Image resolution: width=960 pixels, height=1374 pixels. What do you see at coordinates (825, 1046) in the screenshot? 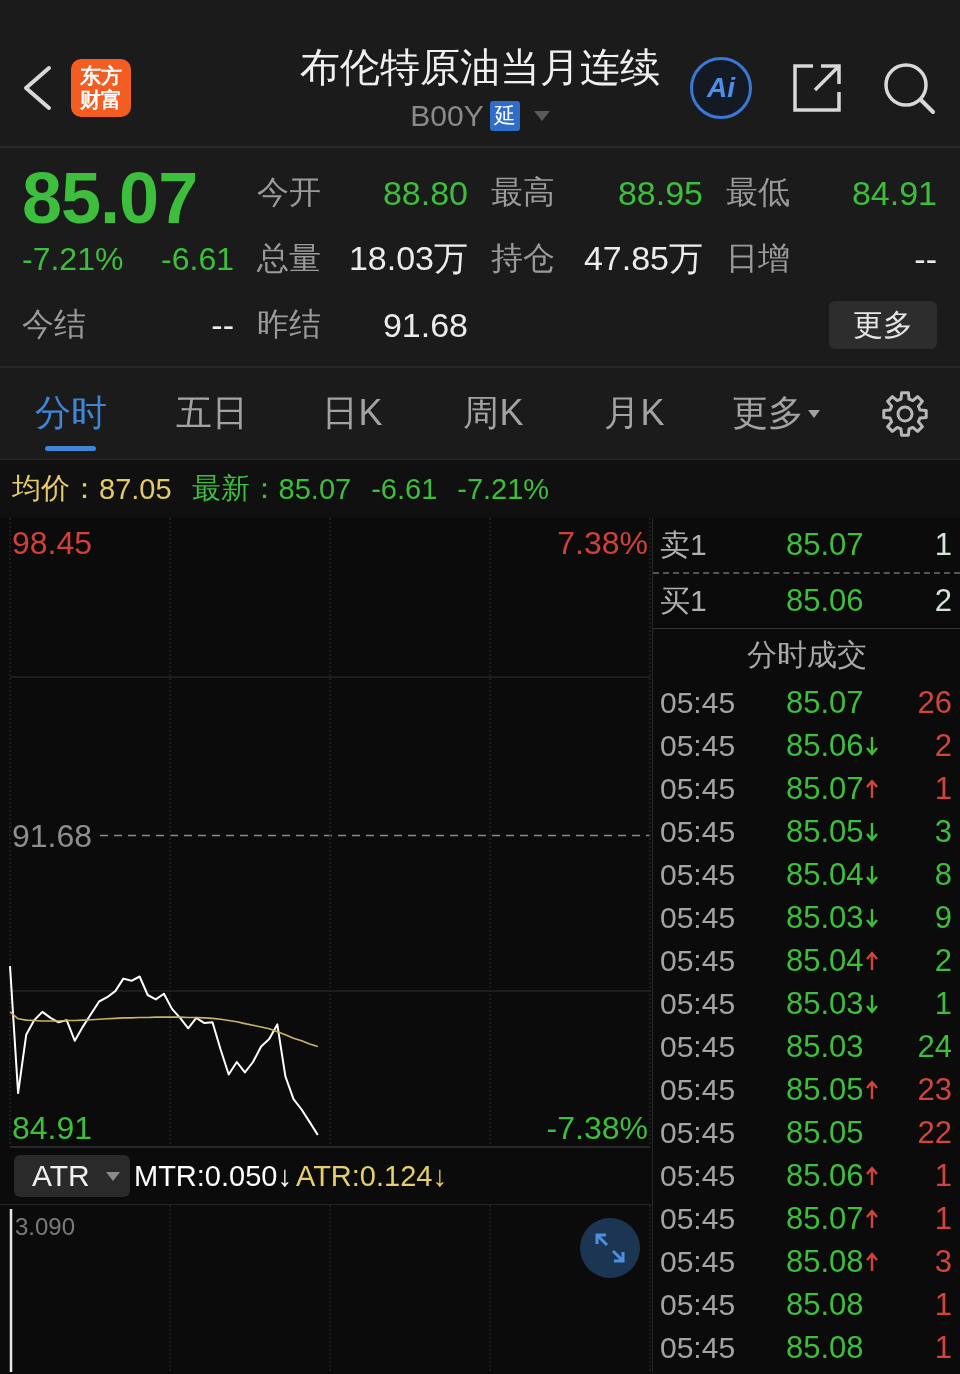
I see `trade-price: 85.03` at bounding box center [825, 1046].